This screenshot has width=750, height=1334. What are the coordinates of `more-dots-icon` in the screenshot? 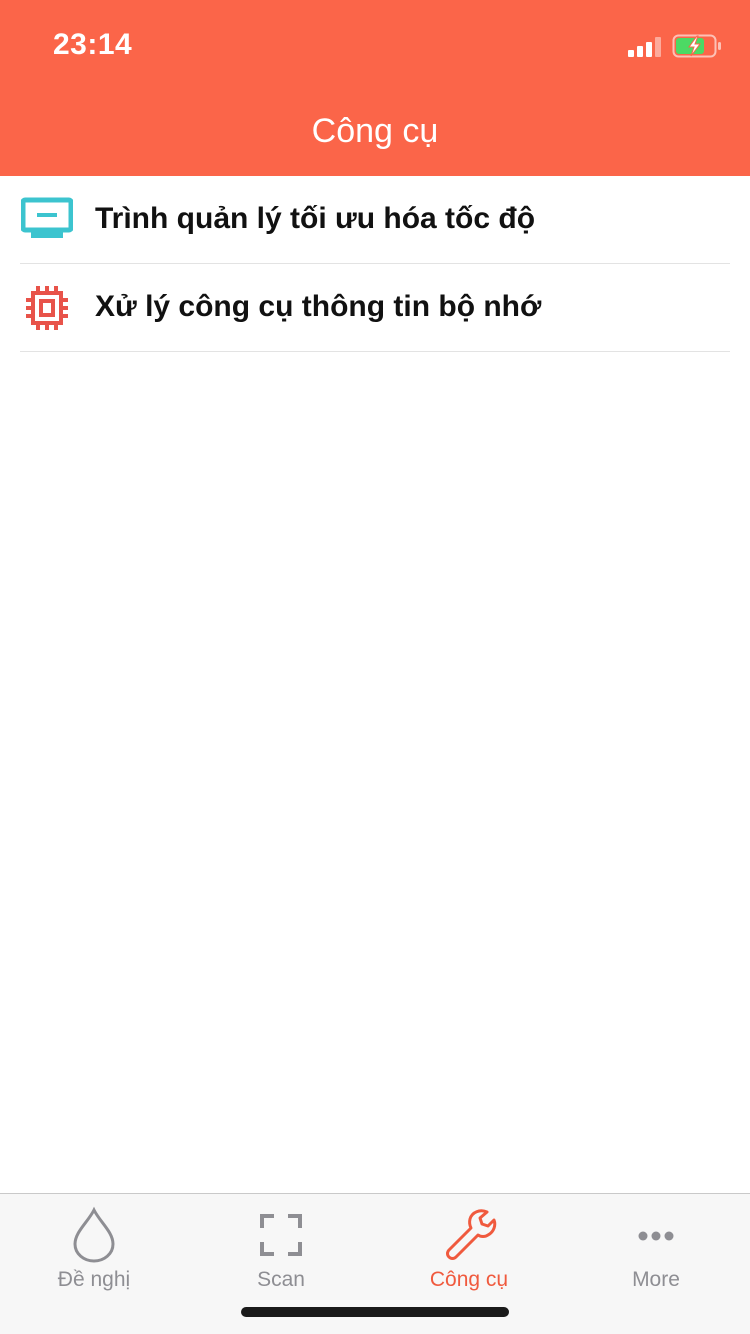 It's located at (656, 1236).